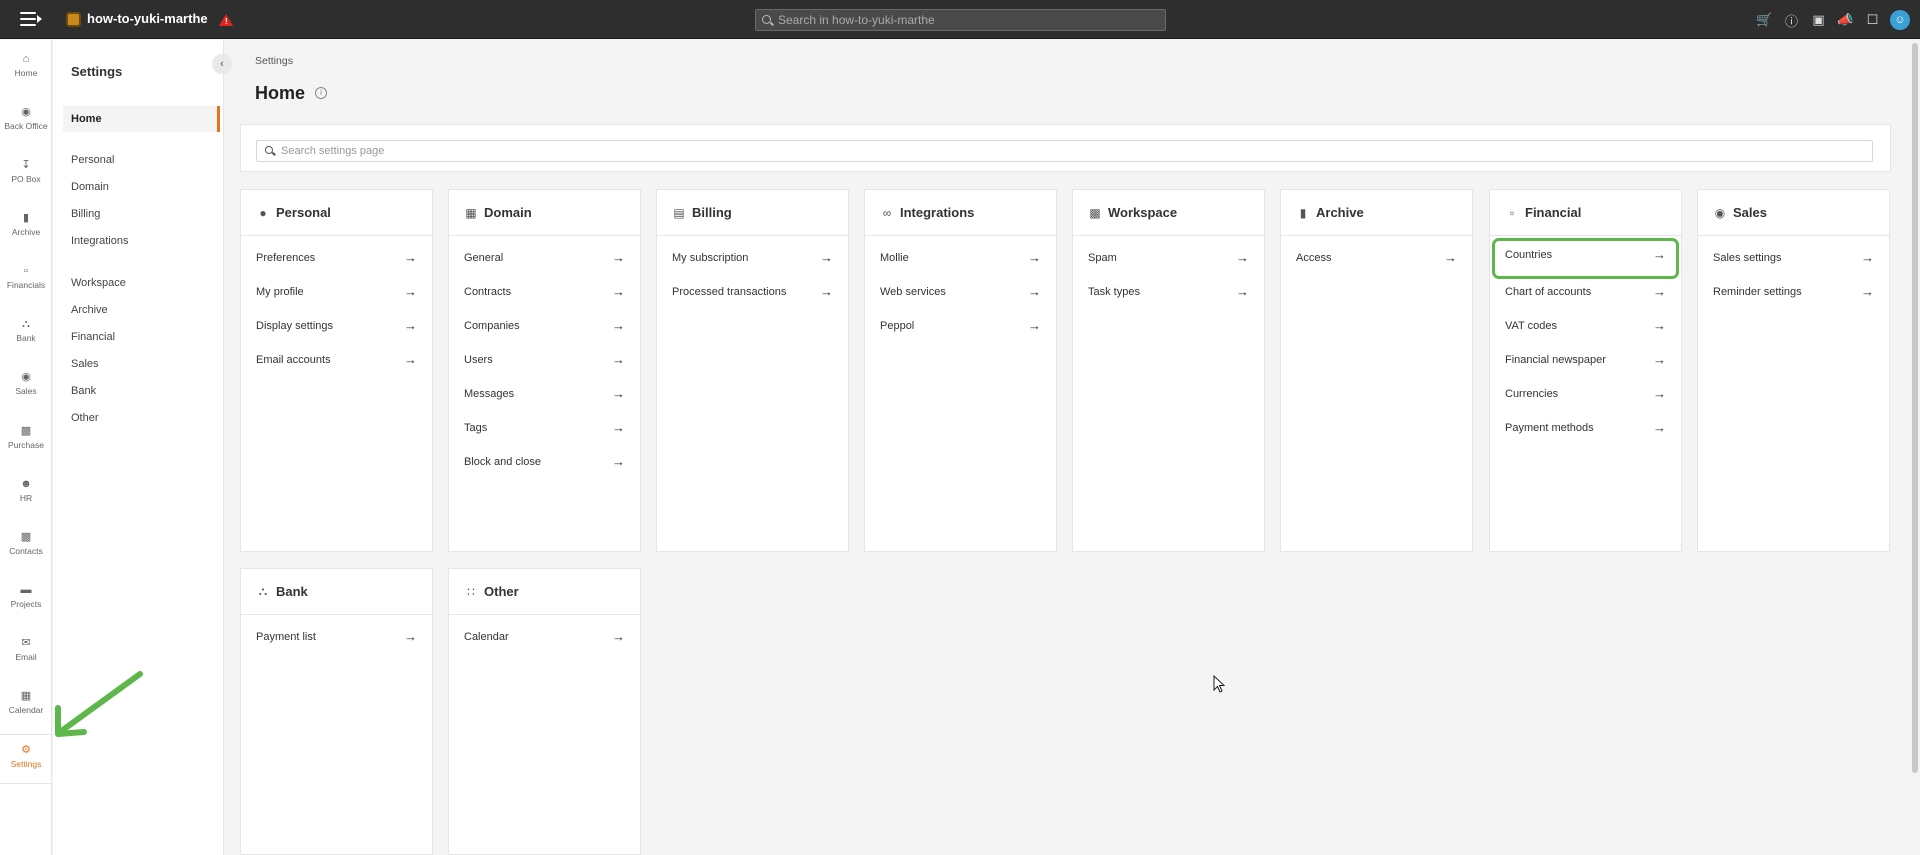  What do you see at coordinates (1915, 408) in the screenshot?
I see `scrollbar` at bounding box center [1915, 408].